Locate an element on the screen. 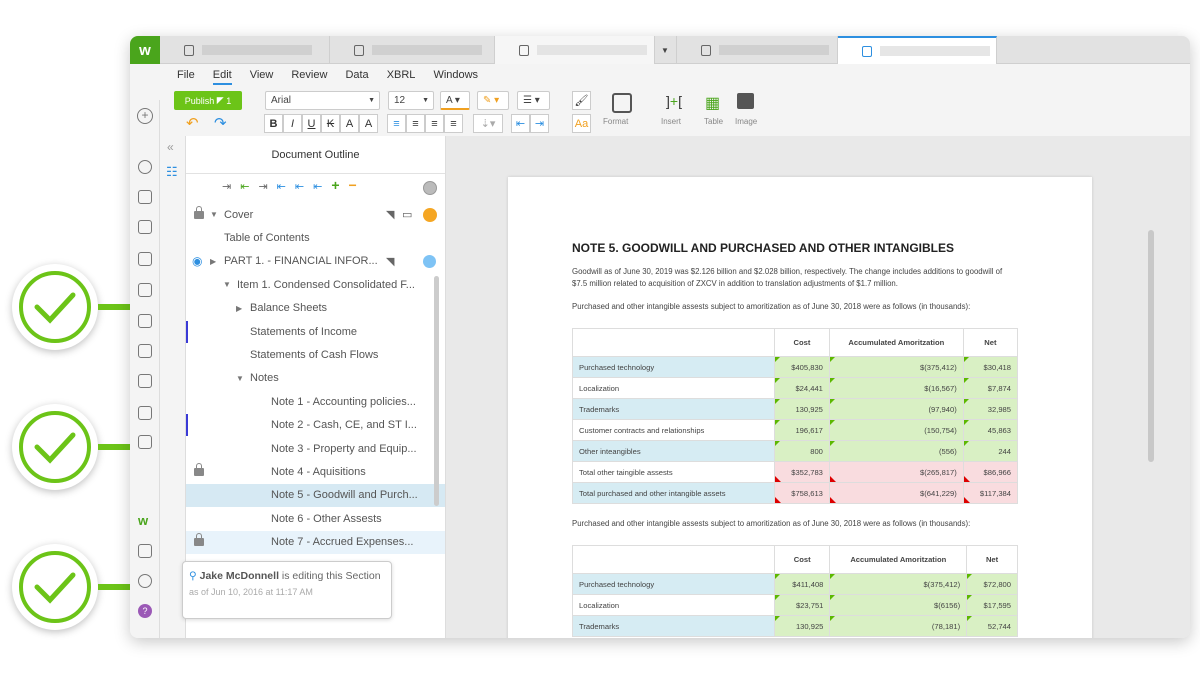 Image resolution: width=1200 pixels, height=675 pixels. font-size-select: 12 ▼ is located at coordinates (411, 100).